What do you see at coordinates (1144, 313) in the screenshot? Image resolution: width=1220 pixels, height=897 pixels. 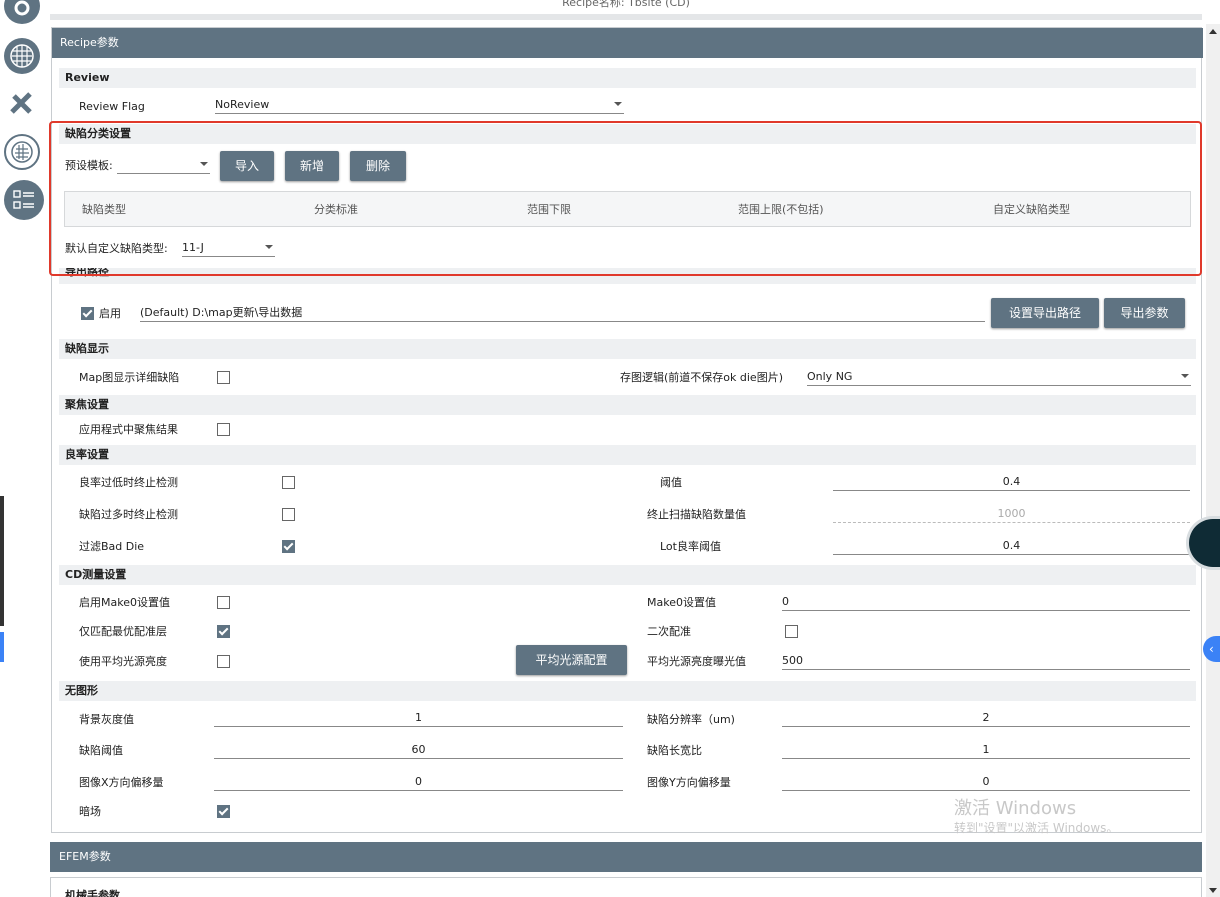 I see `export-params-button: 导出参数` at bounding box center [1144, 313].